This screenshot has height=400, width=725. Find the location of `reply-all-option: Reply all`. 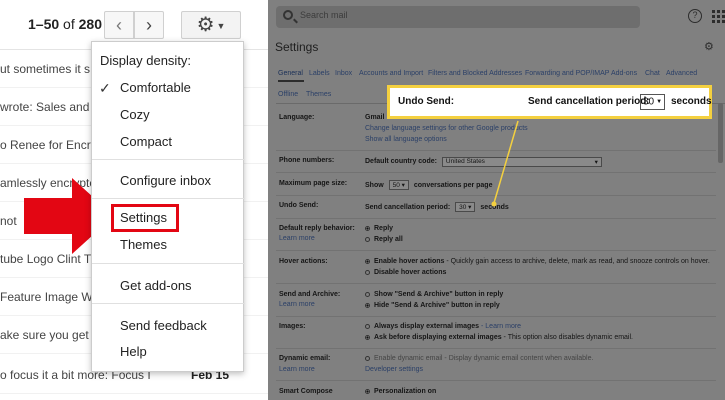

reply-all-option: Reply all is located at coordinates (384, 239).